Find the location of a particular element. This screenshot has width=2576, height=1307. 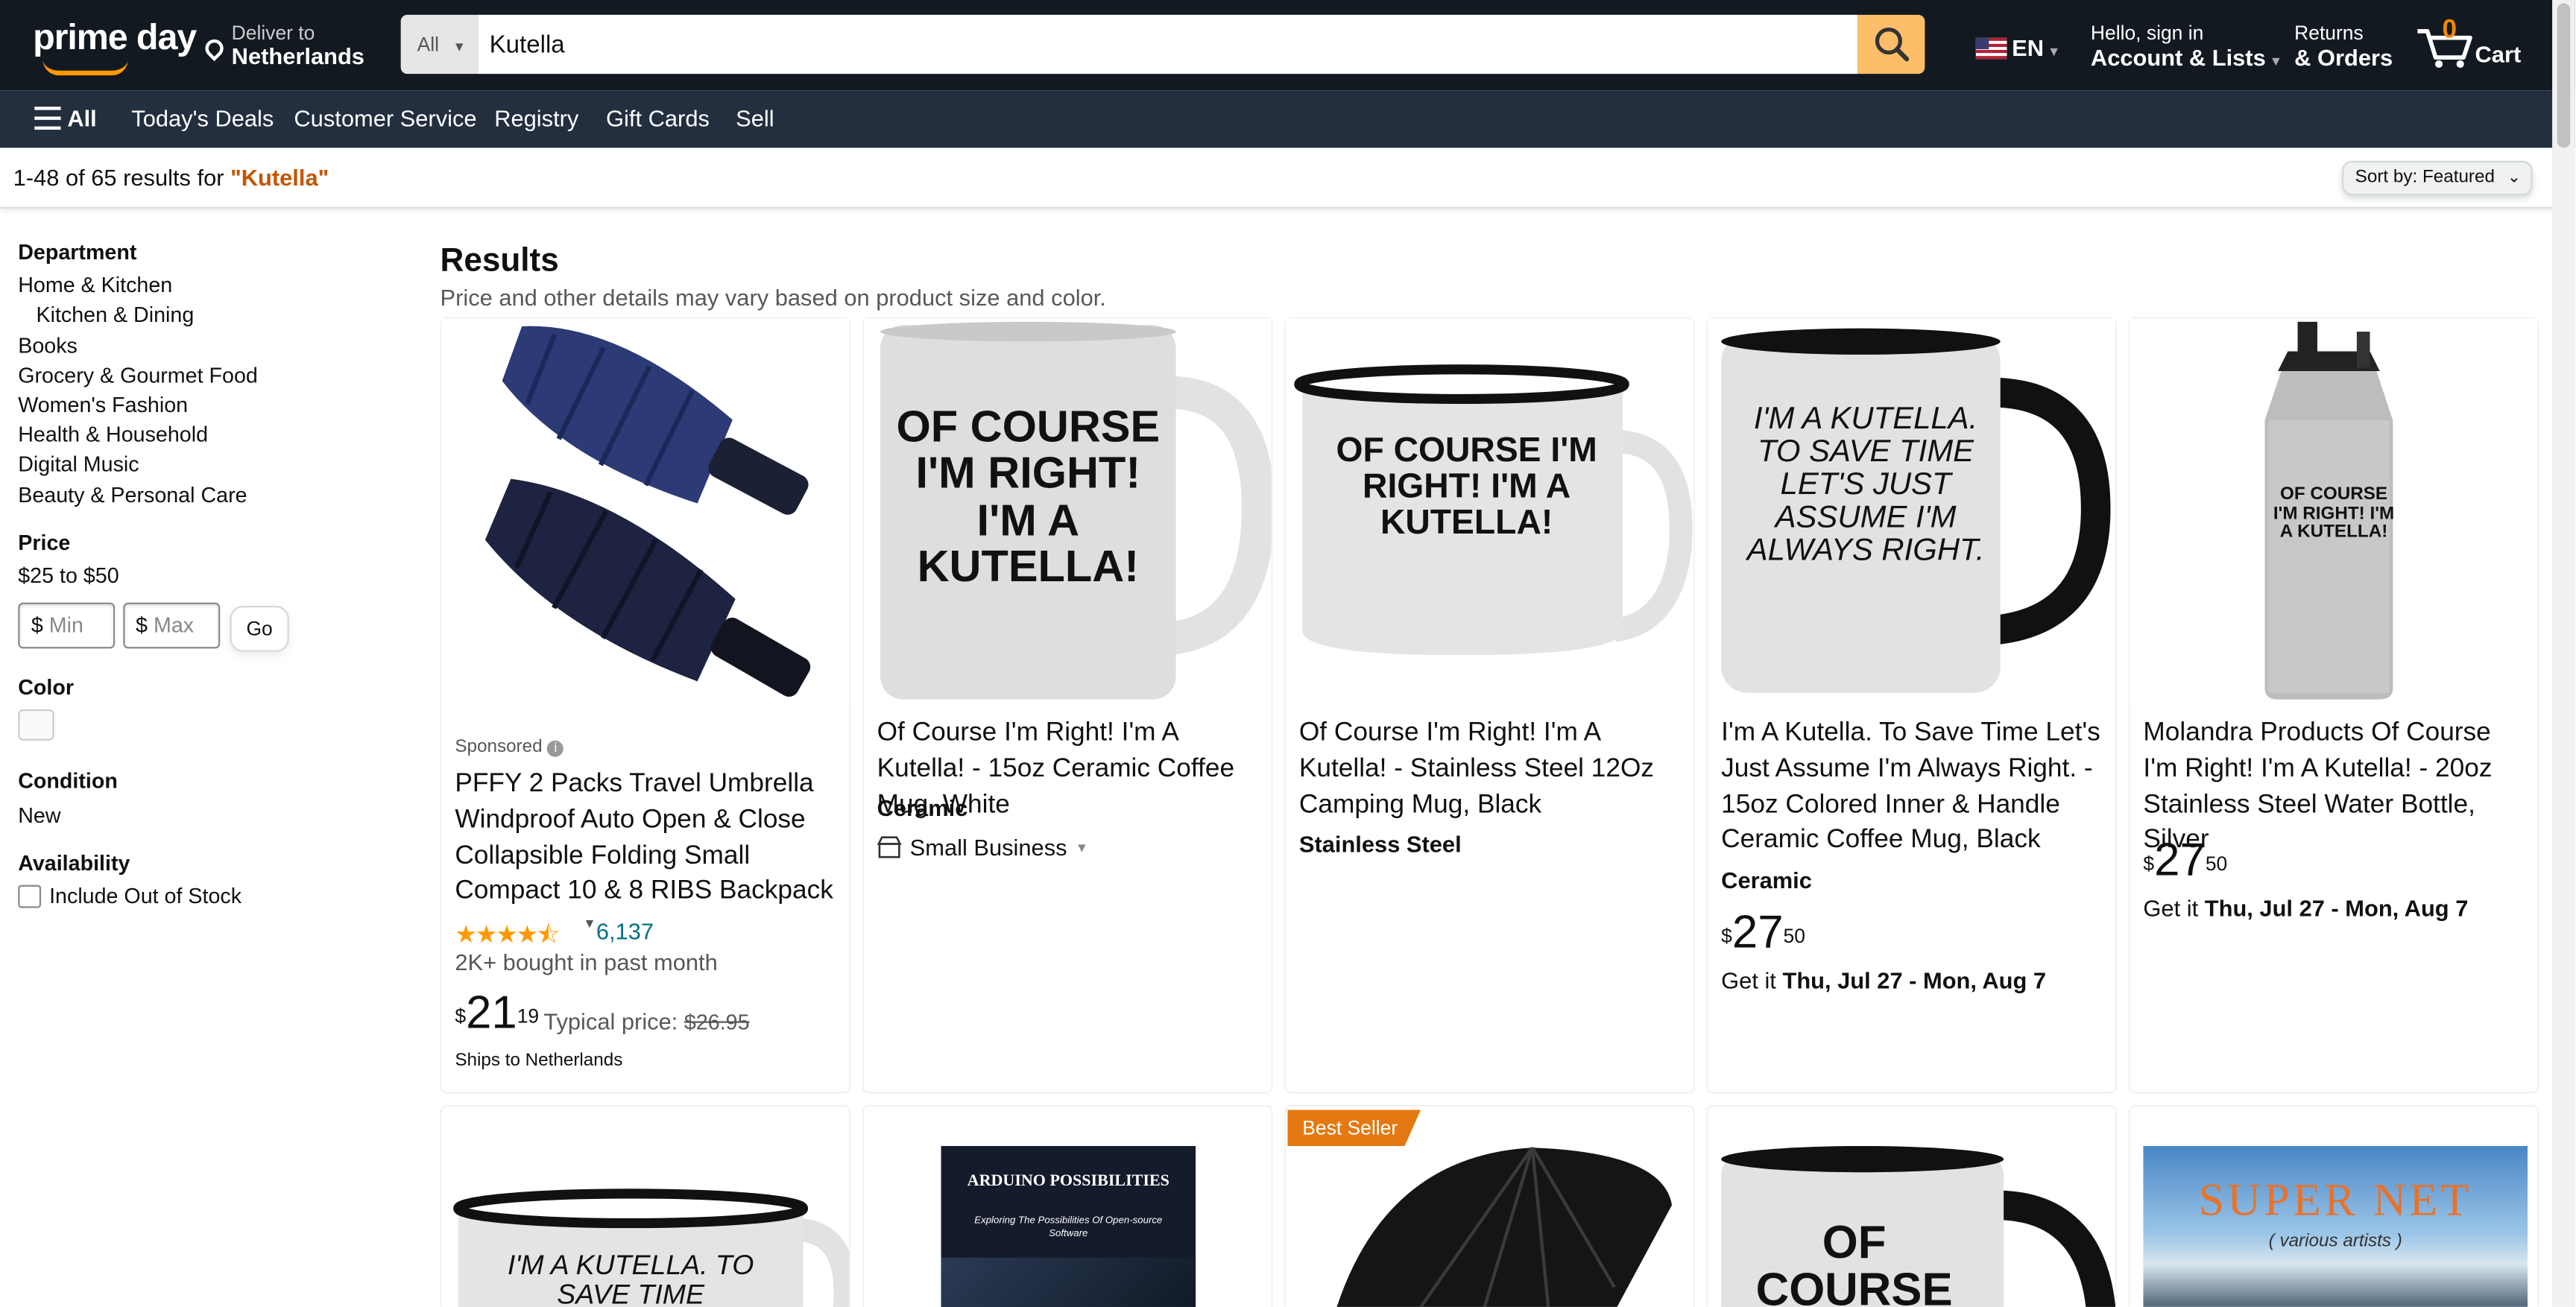

include-out-of-stock-option: Include Out of Stock is located at coordinates (215, 897).